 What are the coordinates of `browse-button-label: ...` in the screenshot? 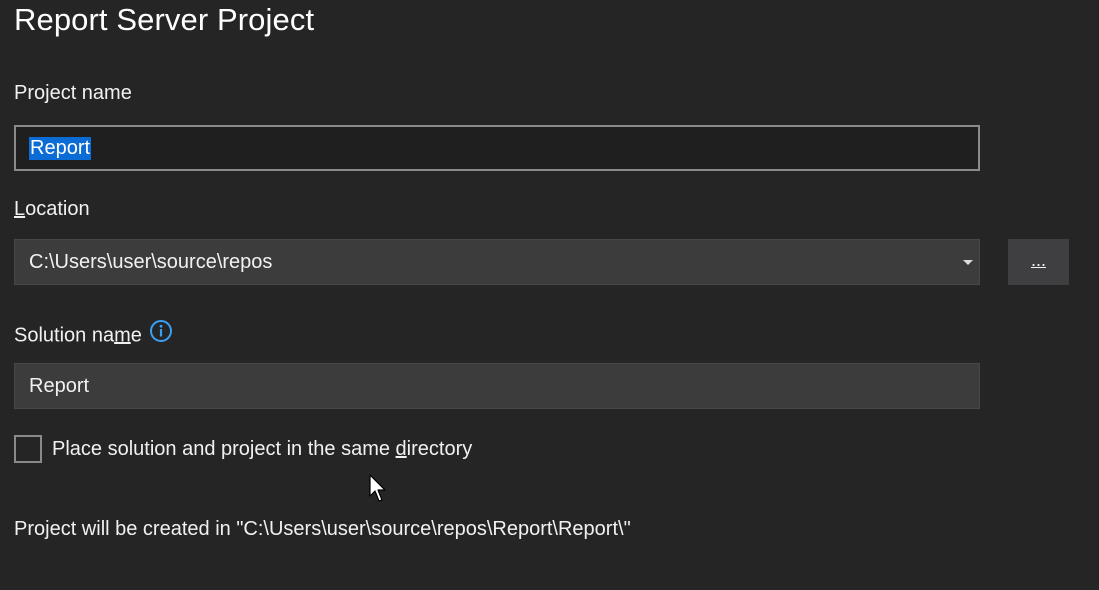 It's located at (1038, 259).